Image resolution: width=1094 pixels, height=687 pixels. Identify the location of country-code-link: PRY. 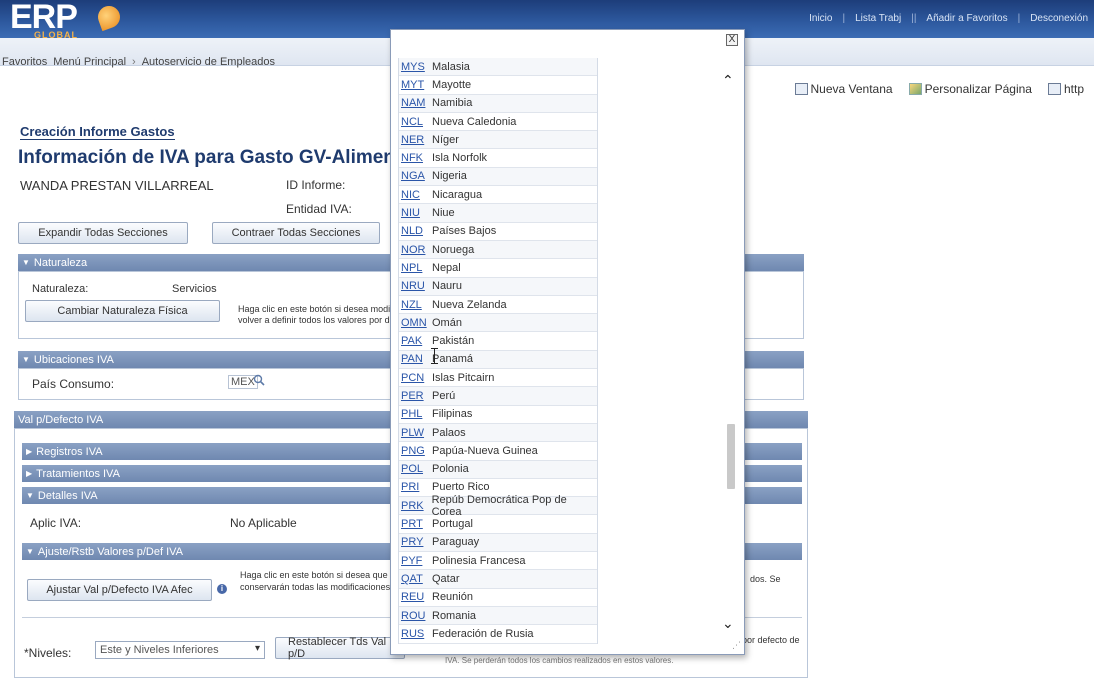
(413, 542).